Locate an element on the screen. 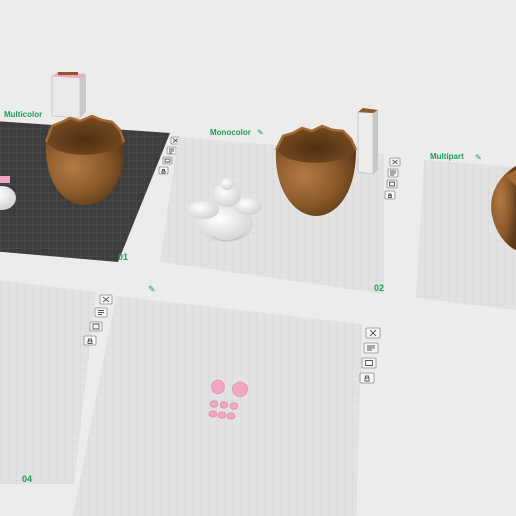  plate-label: Multicolor is located at coordinates (23, 114).